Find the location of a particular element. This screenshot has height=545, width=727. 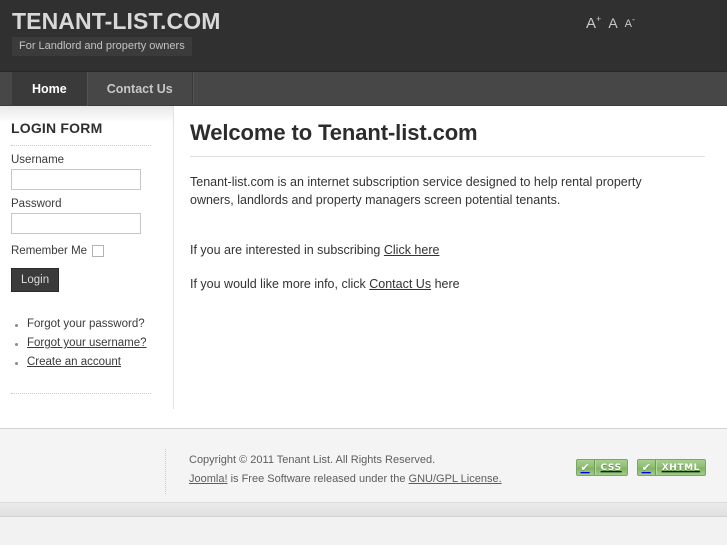

contact-us-link: Contact Us is located at coordinates (400, 284).